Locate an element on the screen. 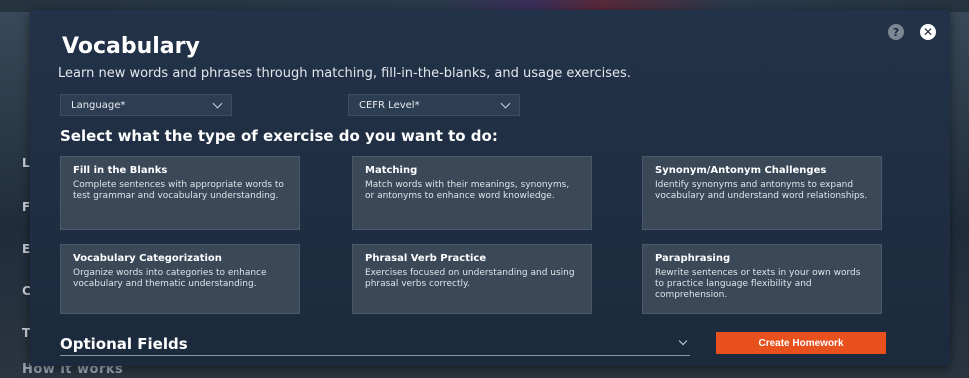 Image resolution: width=969 pixels, height=378 pixels. backdrop-letter: F is located at coordinates (26, 207).